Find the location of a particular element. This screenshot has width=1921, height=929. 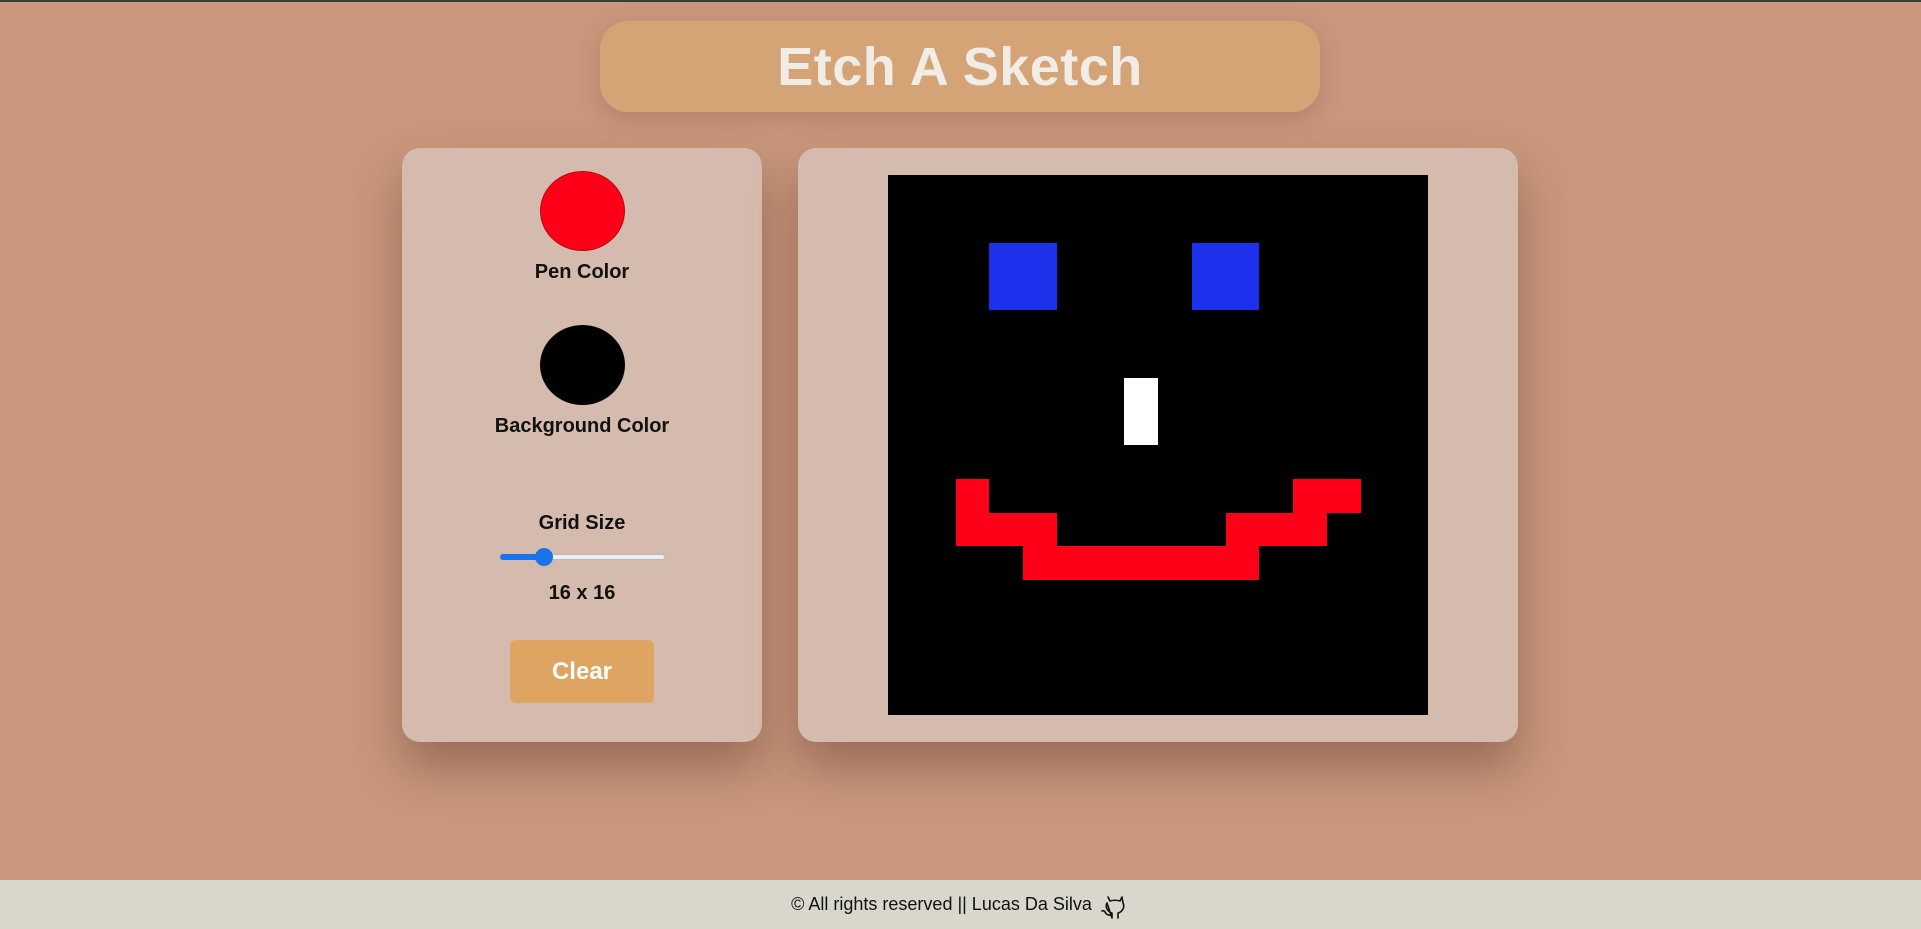

background-color-picker is located at coordinates (582, 365).